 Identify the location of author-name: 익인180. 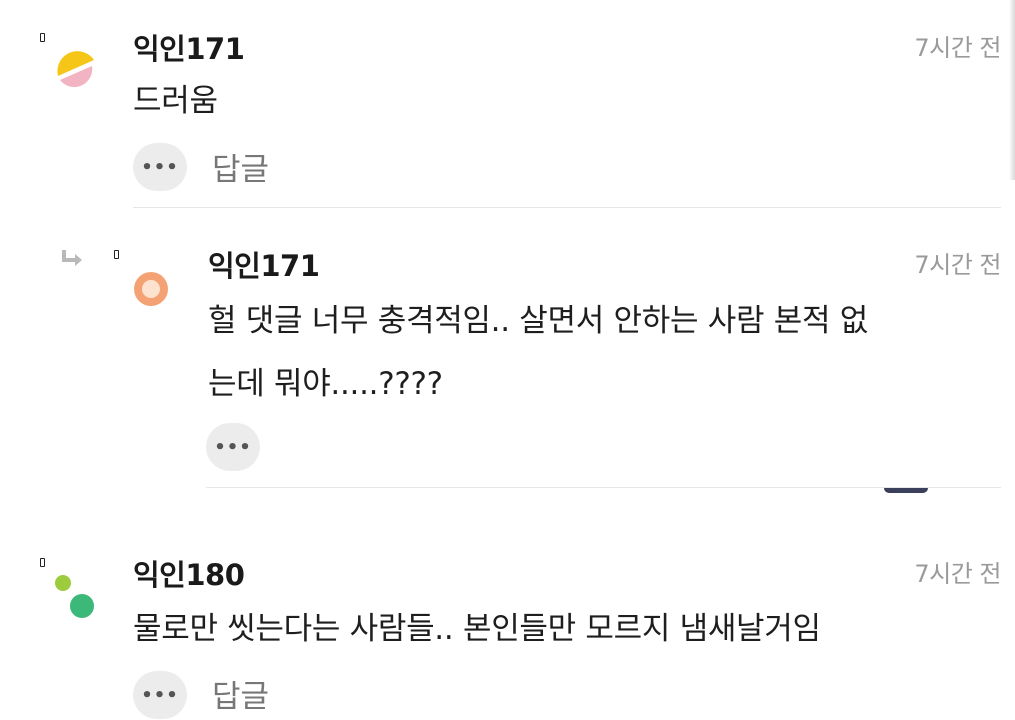
(189, 573).